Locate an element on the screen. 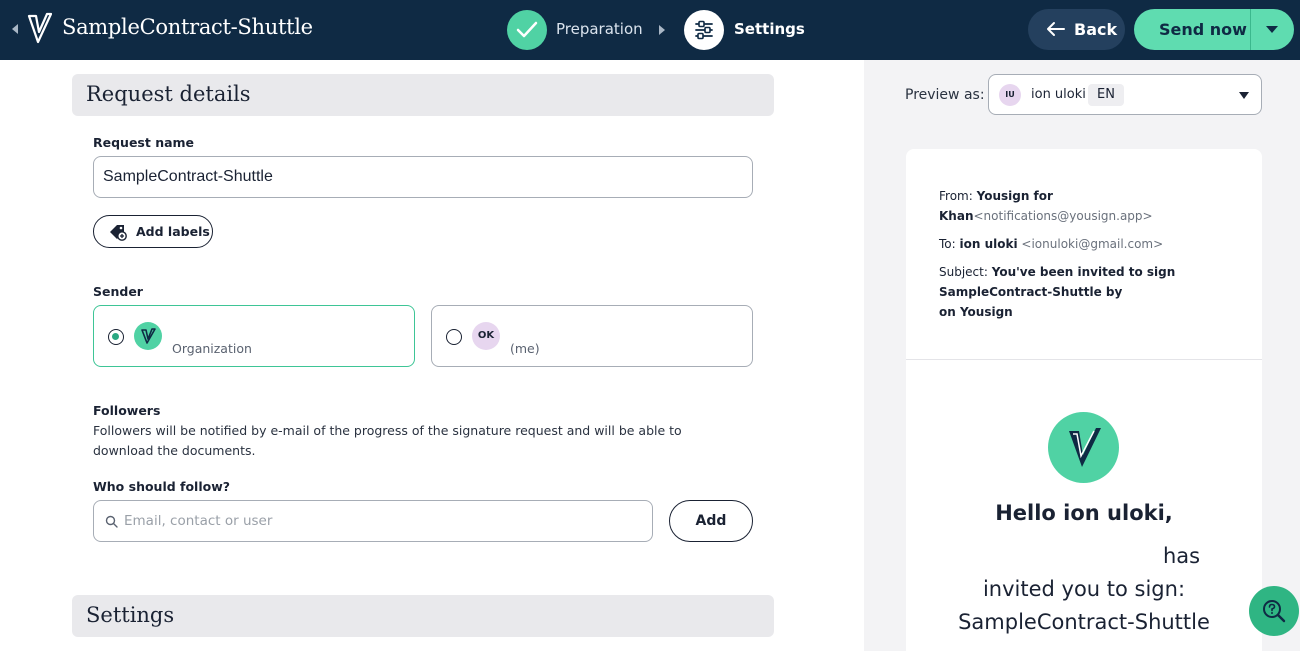  chevron-right-icon is located at coordinates (662, 30).